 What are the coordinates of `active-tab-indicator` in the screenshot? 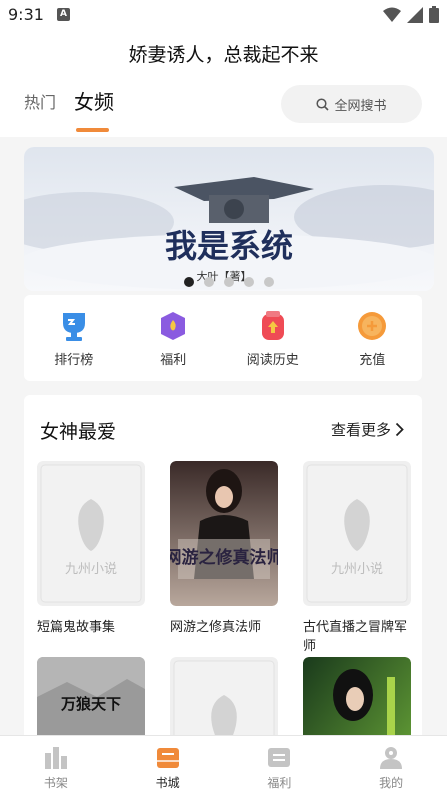 It's located at (92, 130).